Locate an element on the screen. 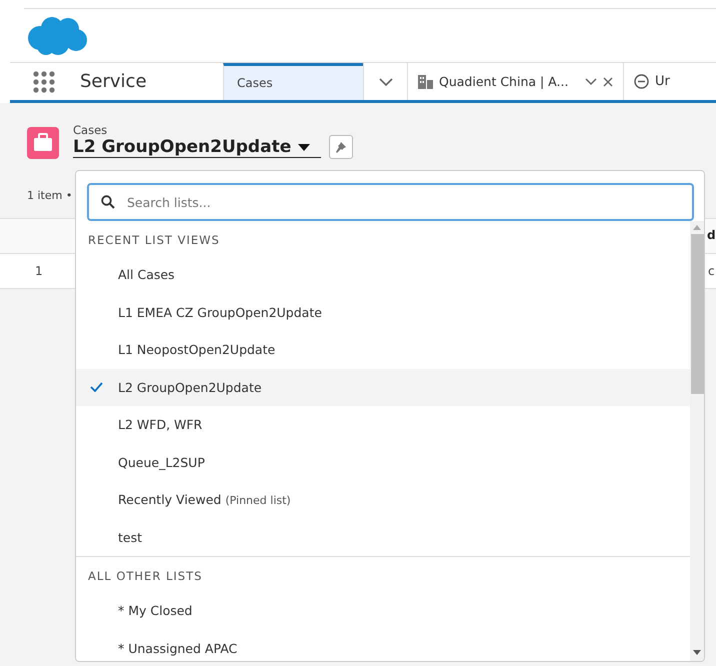  cloud-logo is located at coordinates (57, 36).